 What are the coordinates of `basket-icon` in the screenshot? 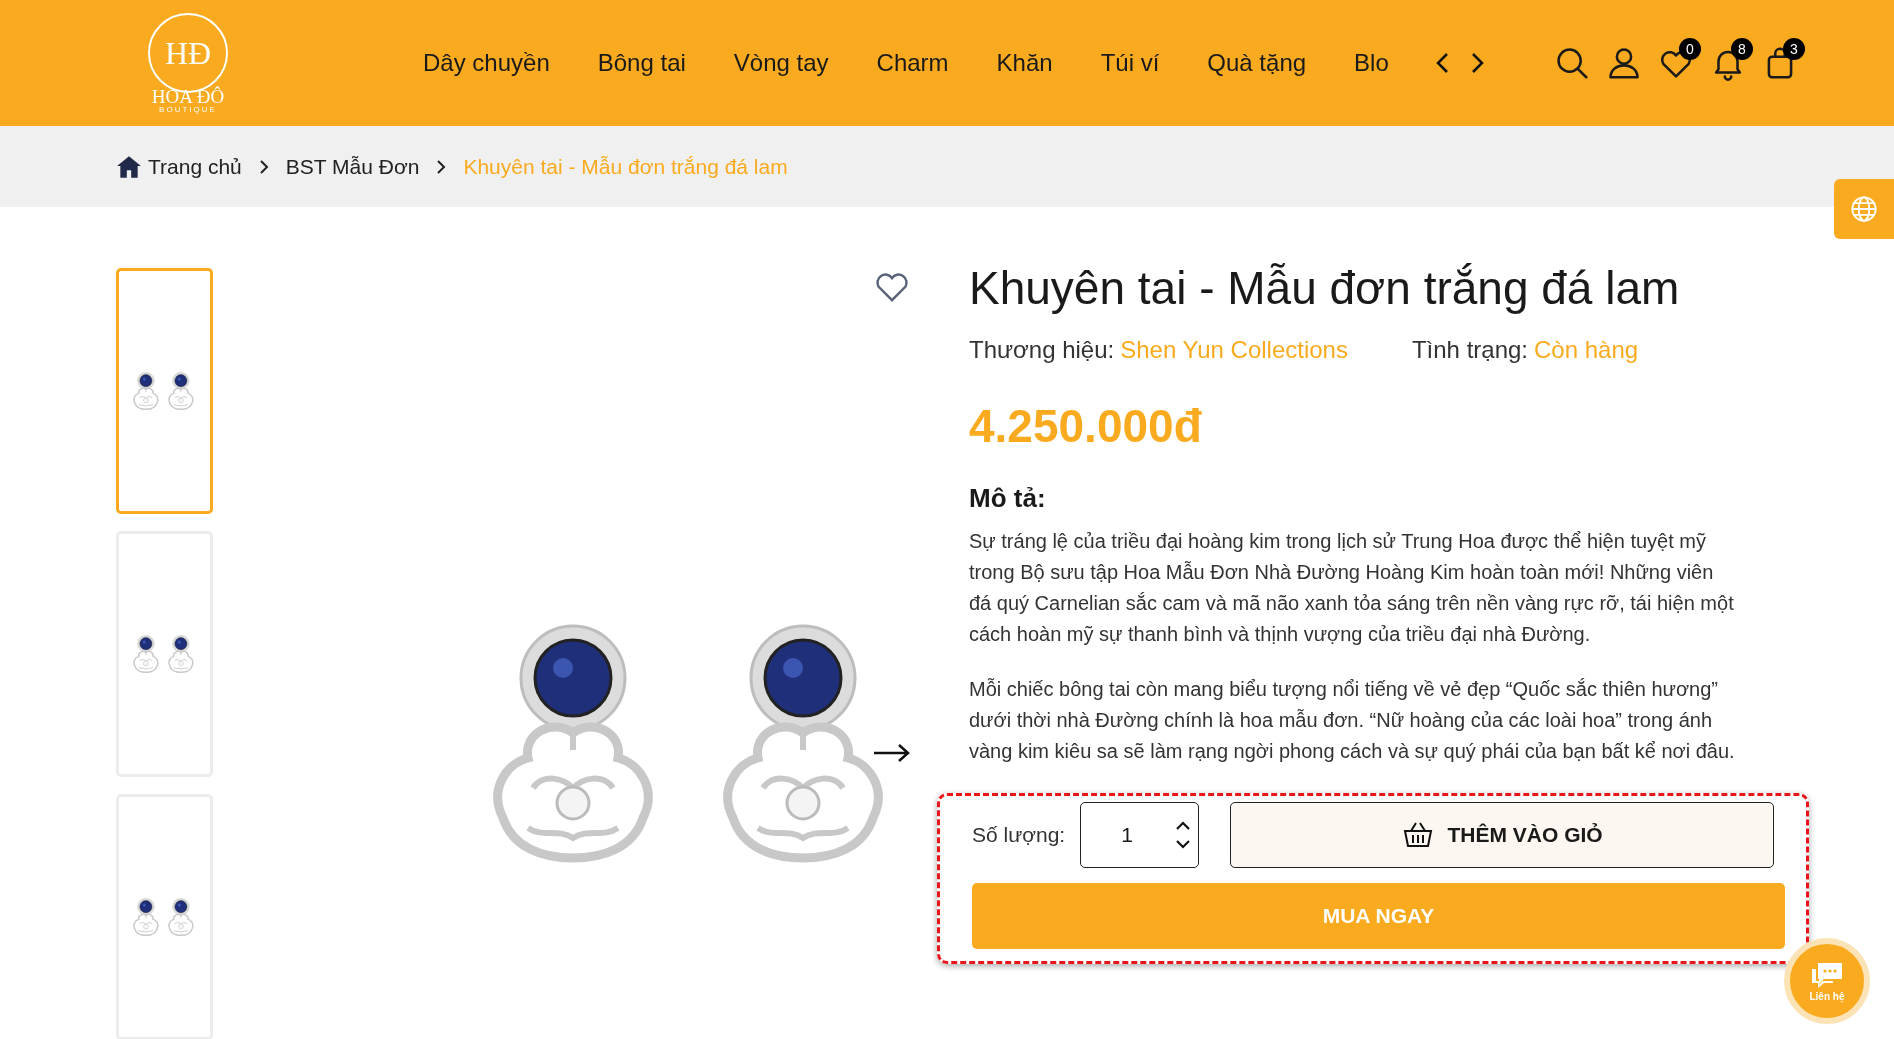 It's located at (1417, 835).